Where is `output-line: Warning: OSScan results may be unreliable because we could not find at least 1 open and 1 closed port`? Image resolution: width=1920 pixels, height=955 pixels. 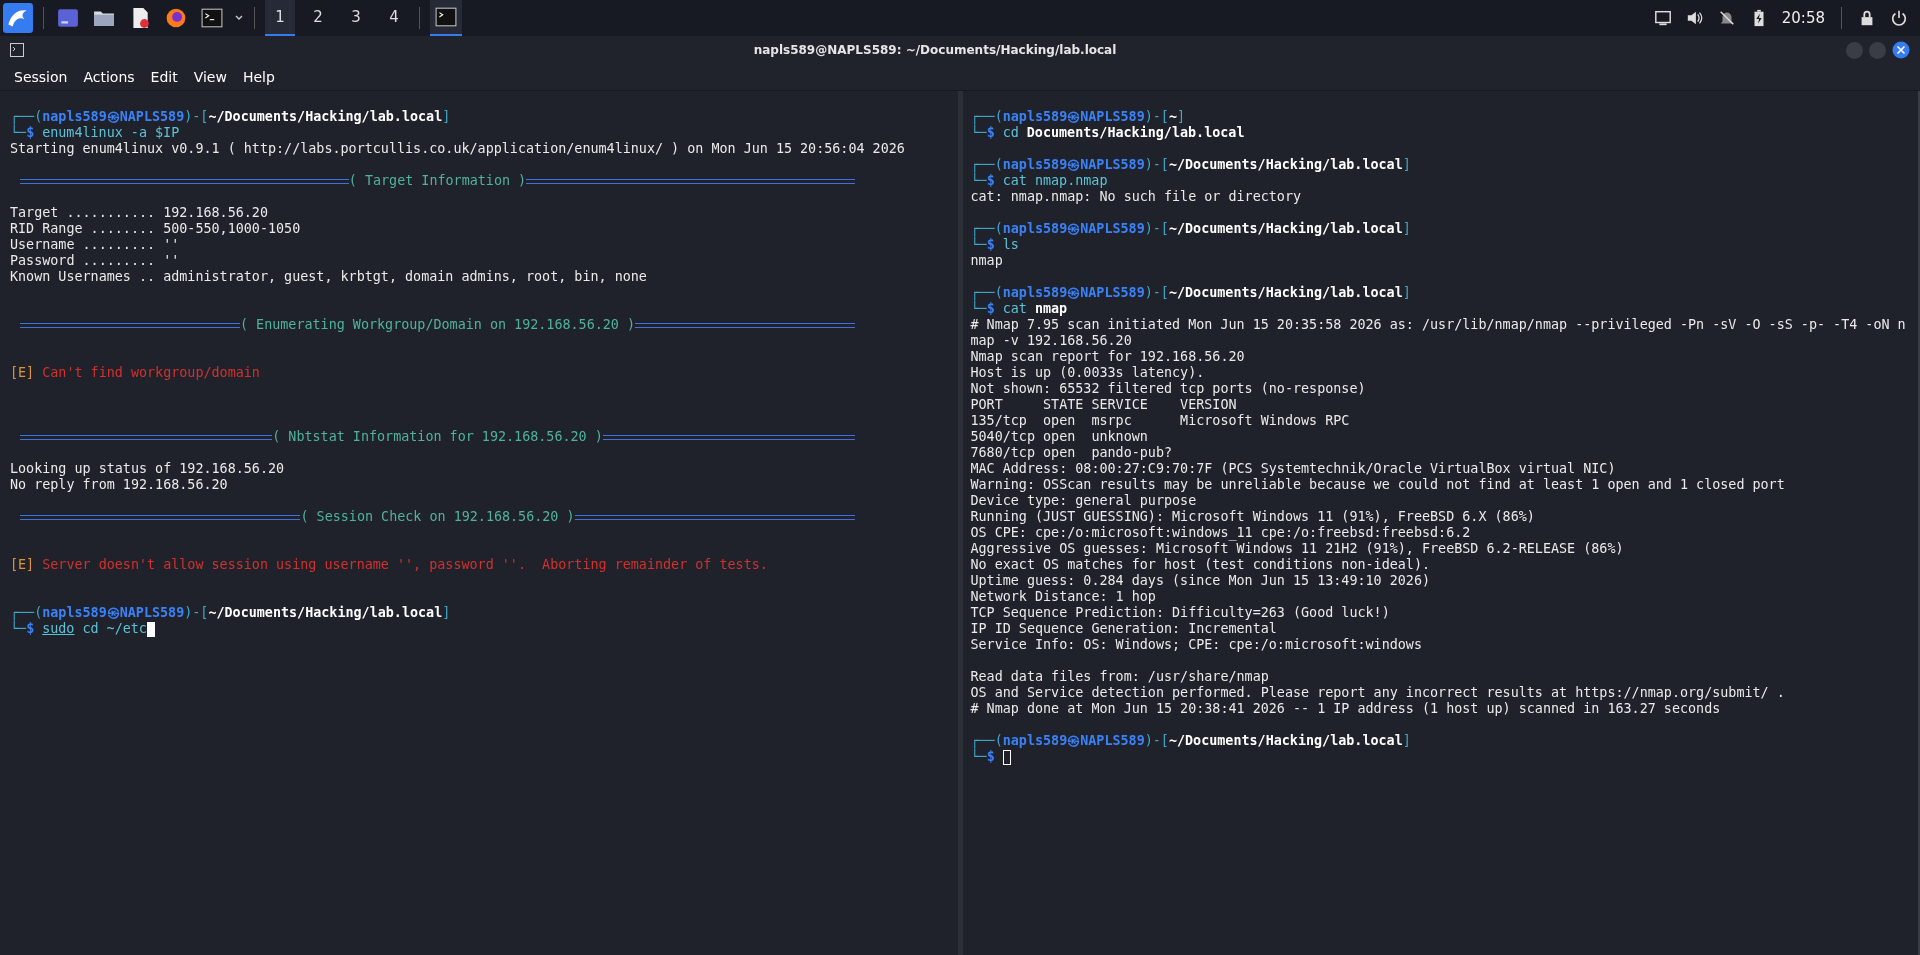 output-line: Warning: OSScan results may be unreliable because we could not find at least 1 open and 1 closed port is located at coordinates (1378, 485).